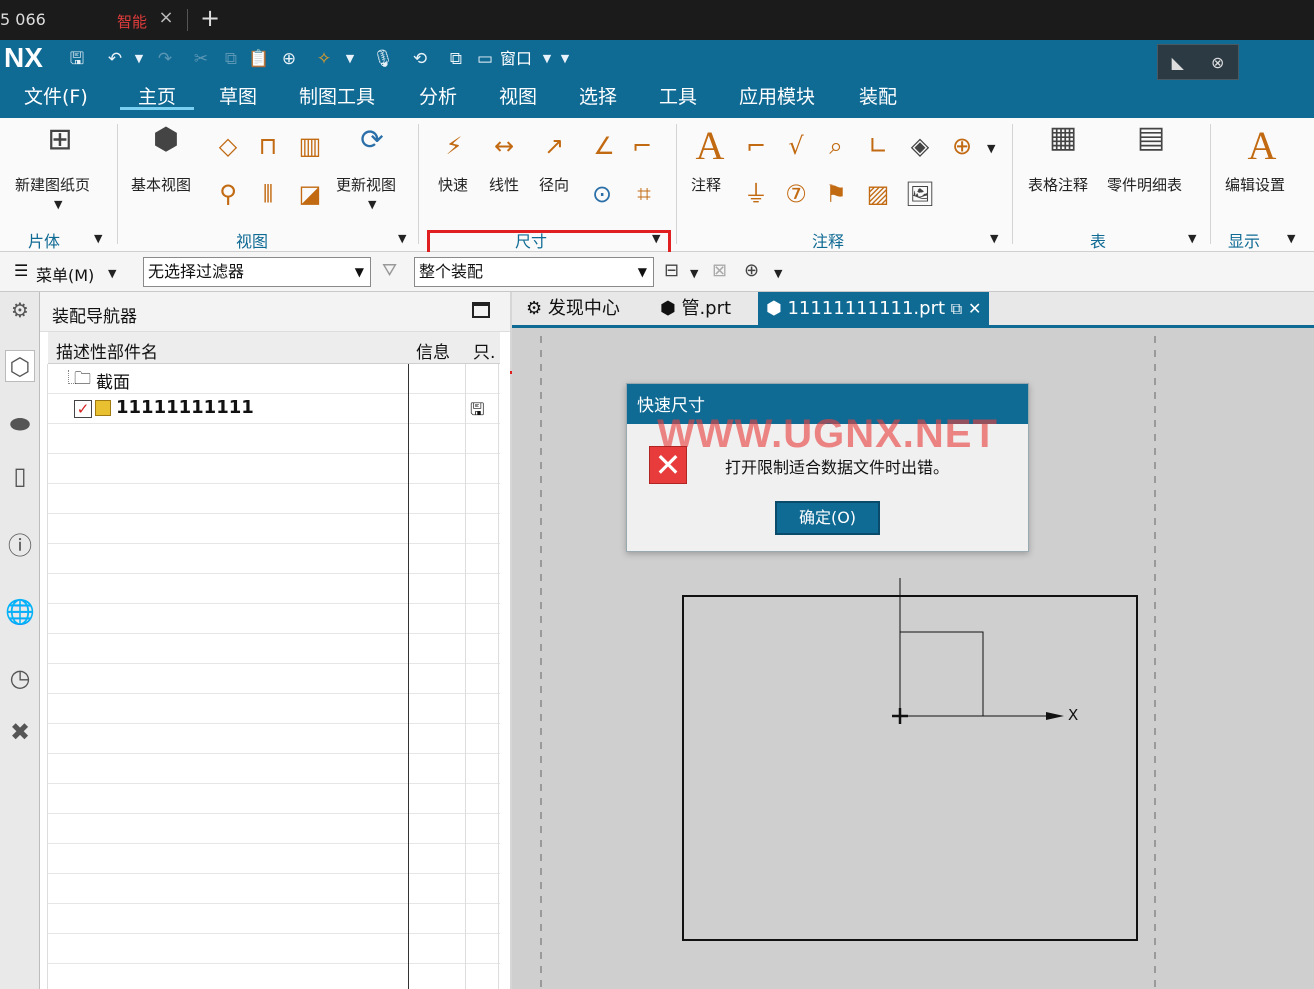 Image resolution: width=1314 pixels, height=989 pixels. What do you see at coordinates (836, 194) in the screenshot?
I see `target-point-icon: ⚑` at bounding box center [836, 194].